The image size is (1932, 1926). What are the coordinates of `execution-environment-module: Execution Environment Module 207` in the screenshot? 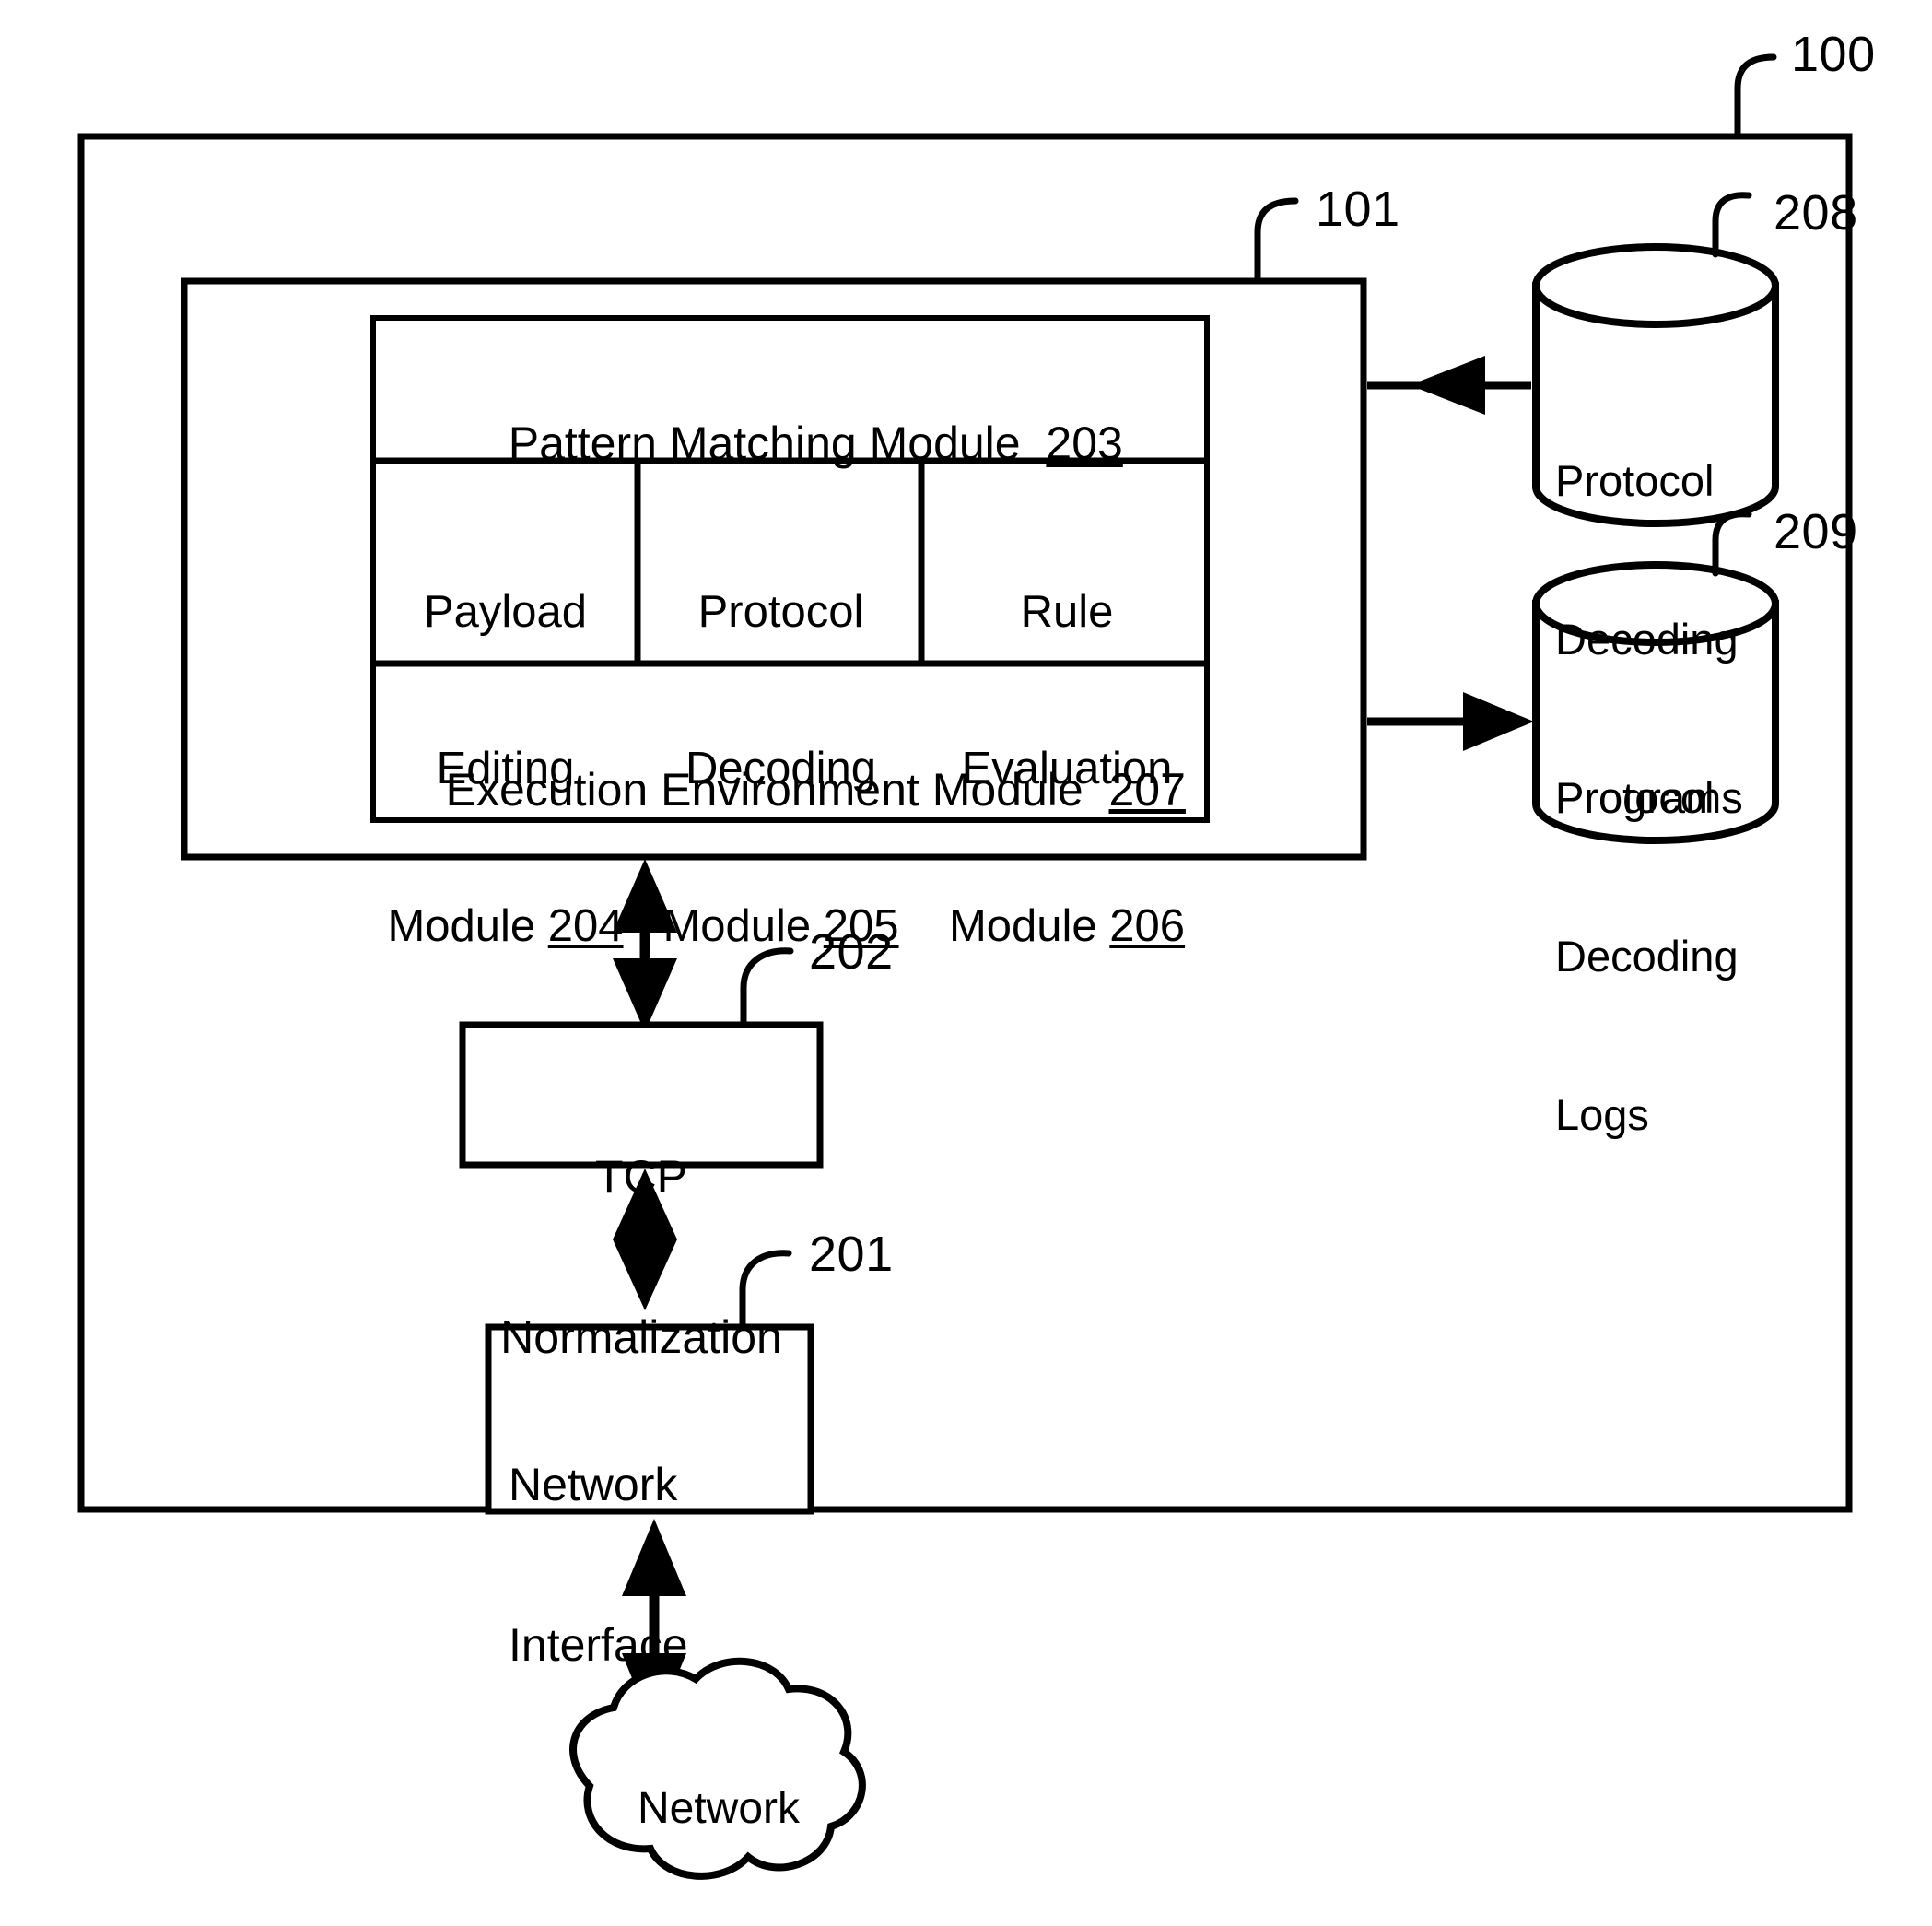 It's located at (790, 790).